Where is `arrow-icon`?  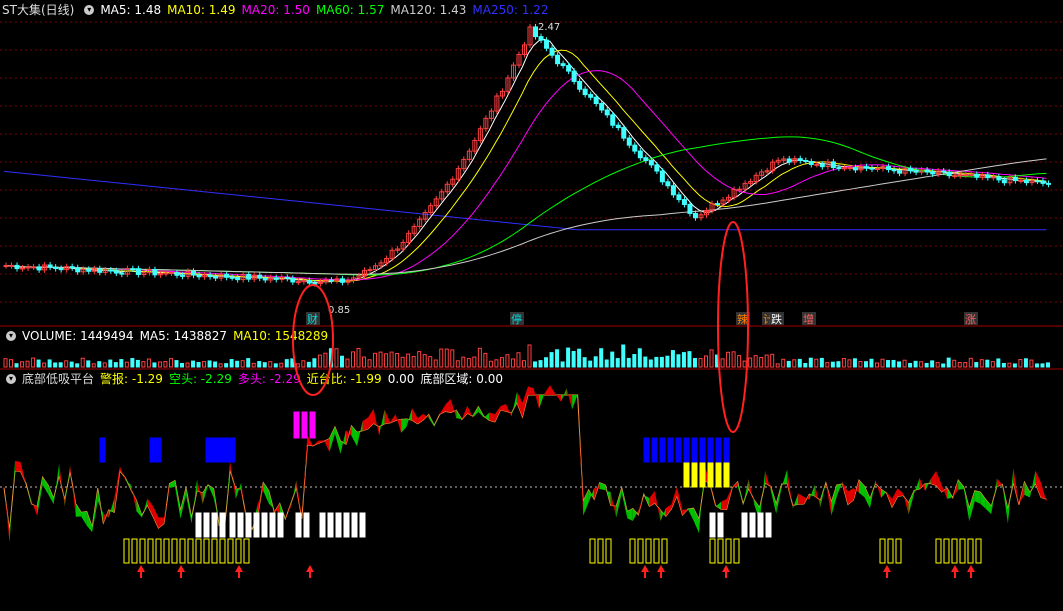
arrow-icon is located at coordinates (661, 568).